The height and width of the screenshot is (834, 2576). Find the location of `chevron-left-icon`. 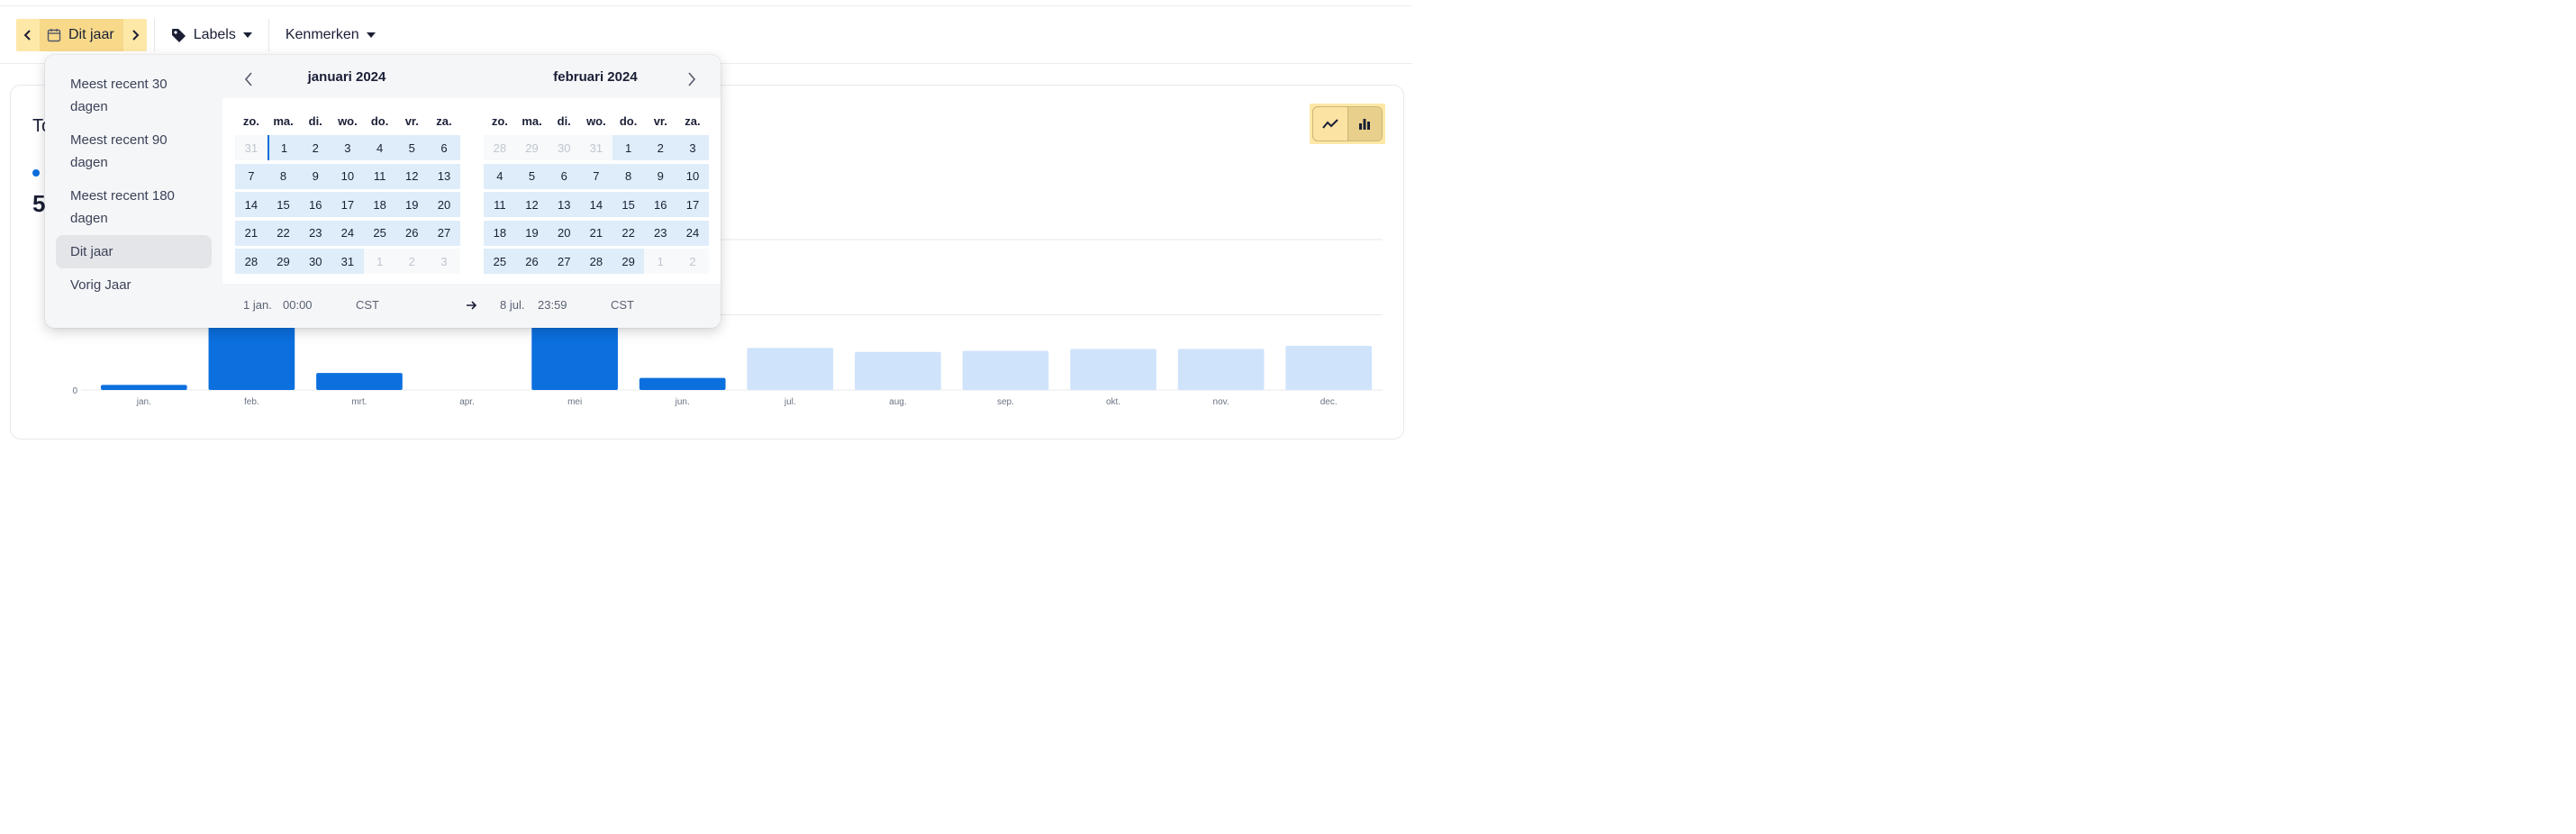

chevron-left-icon is located at coordinates (27, 35).